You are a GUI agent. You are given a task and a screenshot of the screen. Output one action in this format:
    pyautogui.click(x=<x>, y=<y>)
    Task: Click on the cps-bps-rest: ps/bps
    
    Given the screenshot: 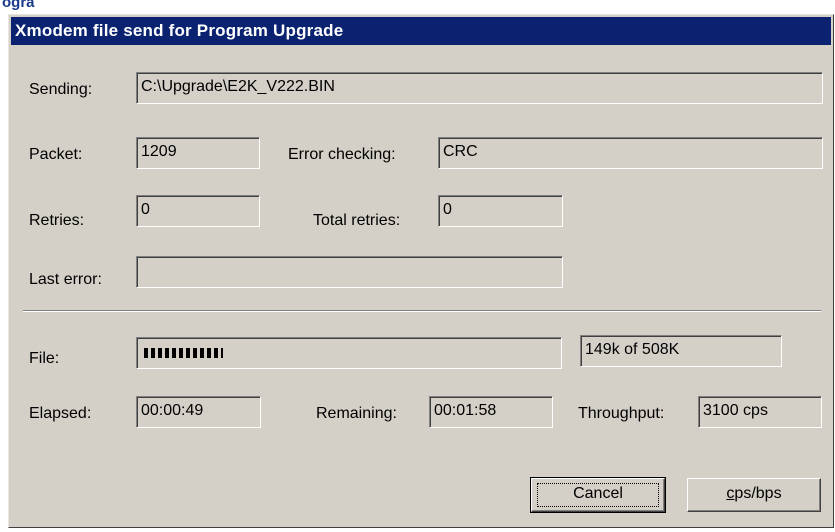 What is the action you would take?
    pyautogui.click(x=758, y=493)
    